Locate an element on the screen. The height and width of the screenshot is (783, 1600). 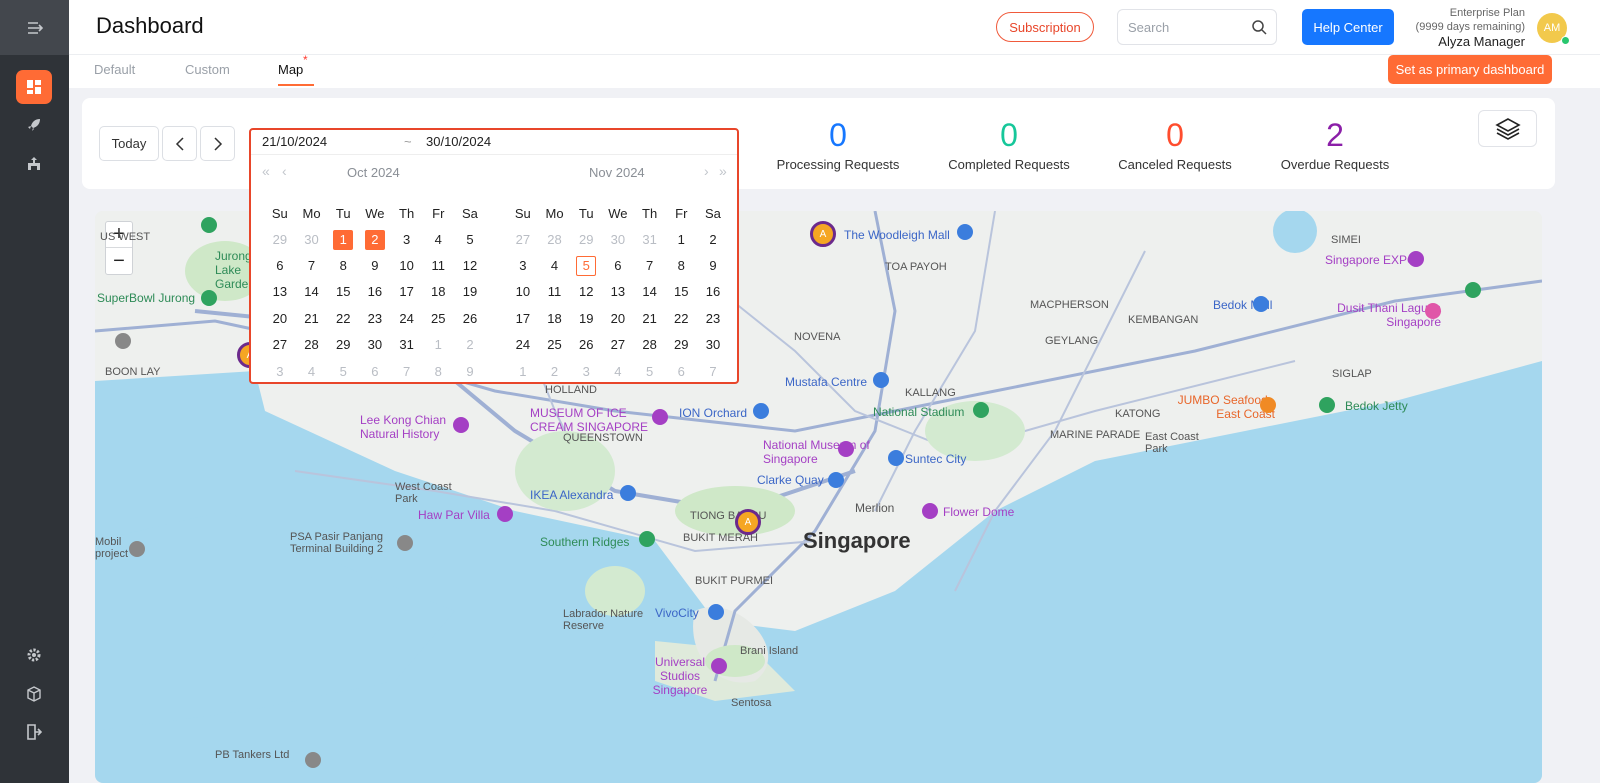
next-period-button is located at coordinates (217, 143).